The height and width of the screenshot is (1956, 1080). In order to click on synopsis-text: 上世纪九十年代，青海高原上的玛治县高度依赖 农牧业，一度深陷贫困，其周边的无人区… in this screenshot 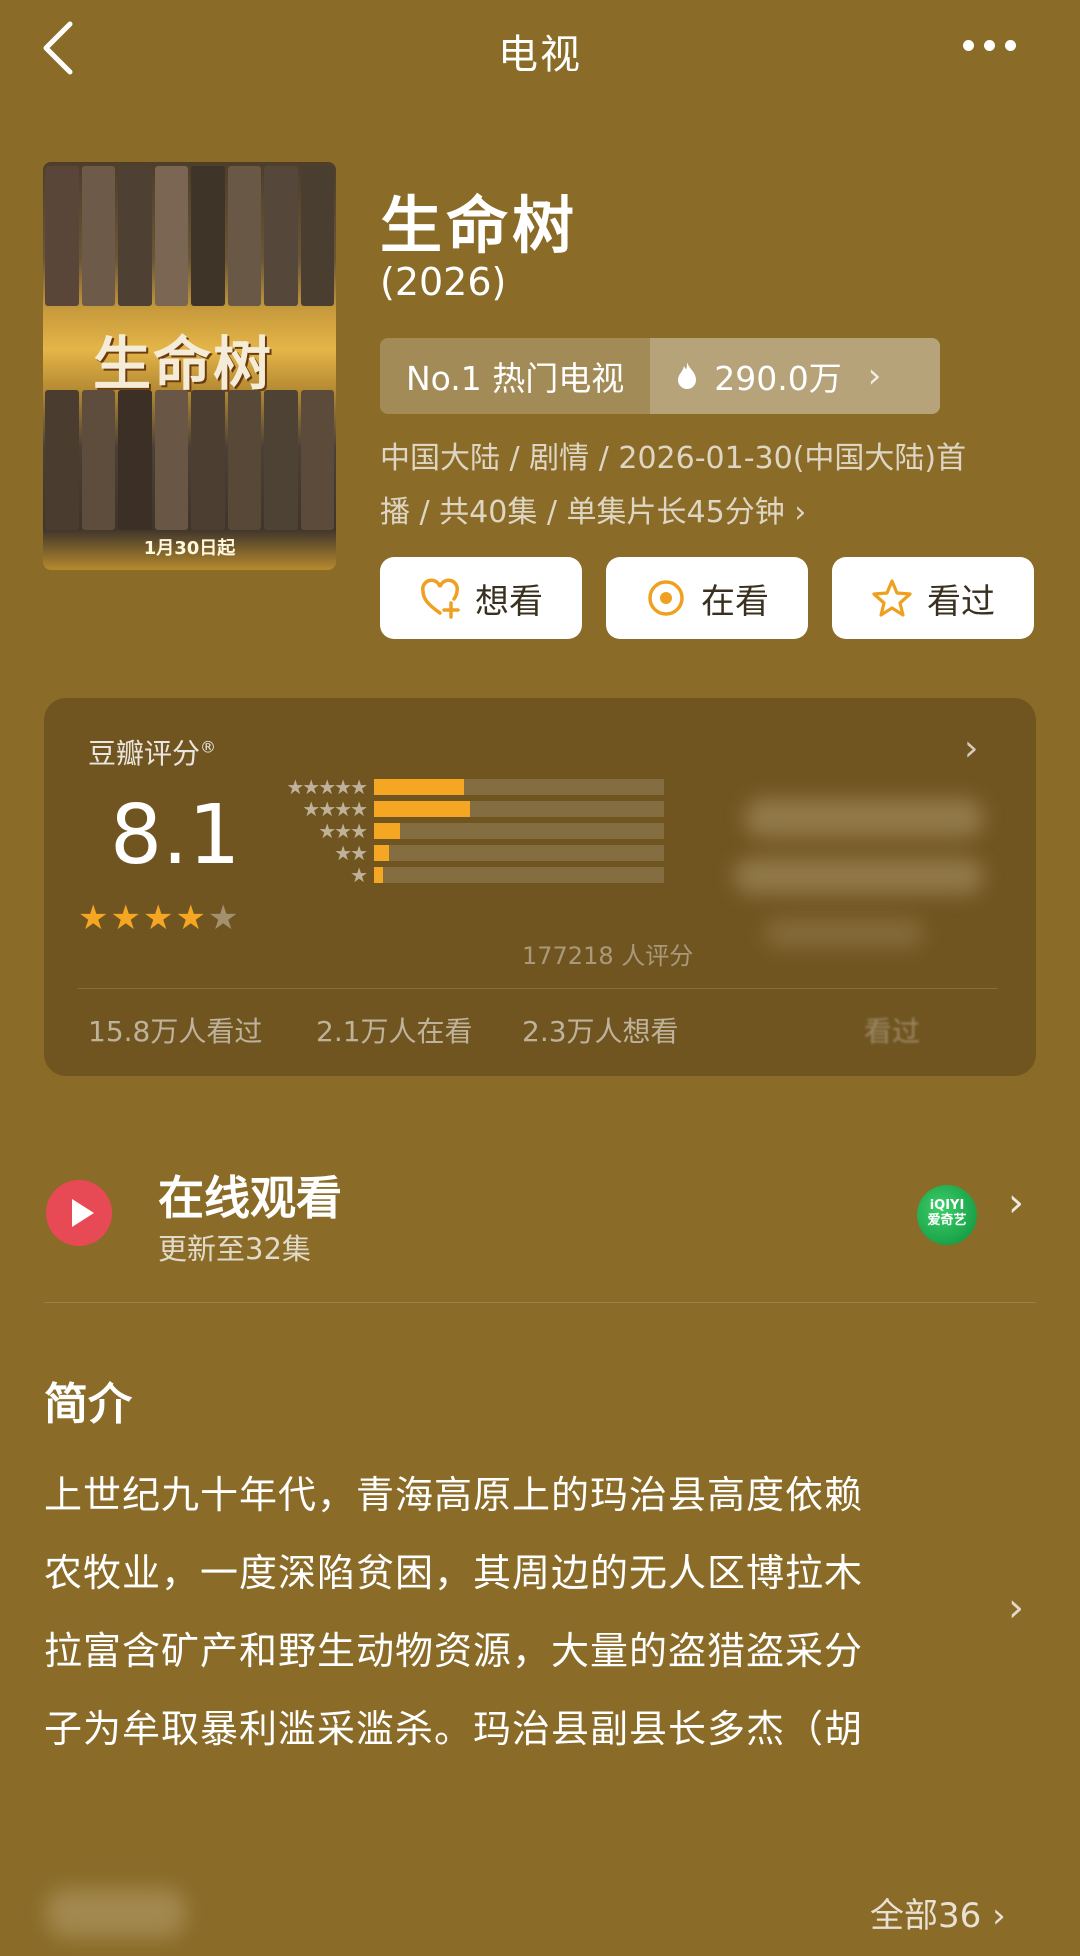, I will do `click(514, 1612)`.